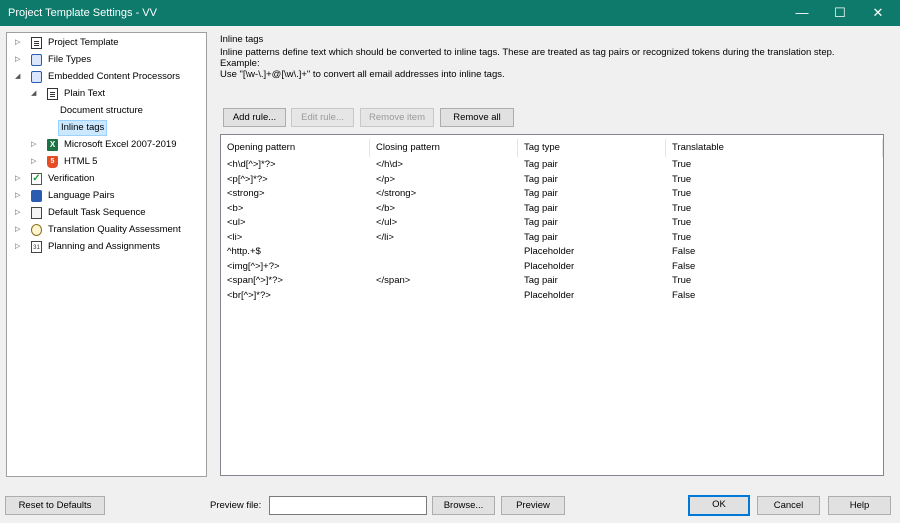 The height and width of the screenshot is (523, 900). Describe the element at coordinates (114, 229) in the screenshot. I see `tree-item-label: Translation Quality Assessment` at that location.